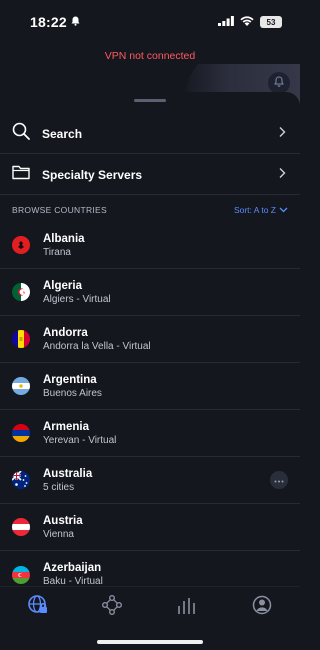 This screenshot has width=320, height=650. Describe the element at coordinates (77, 299) in the screenshot. I see `country-cities: Algiers - Virtual` at that location.